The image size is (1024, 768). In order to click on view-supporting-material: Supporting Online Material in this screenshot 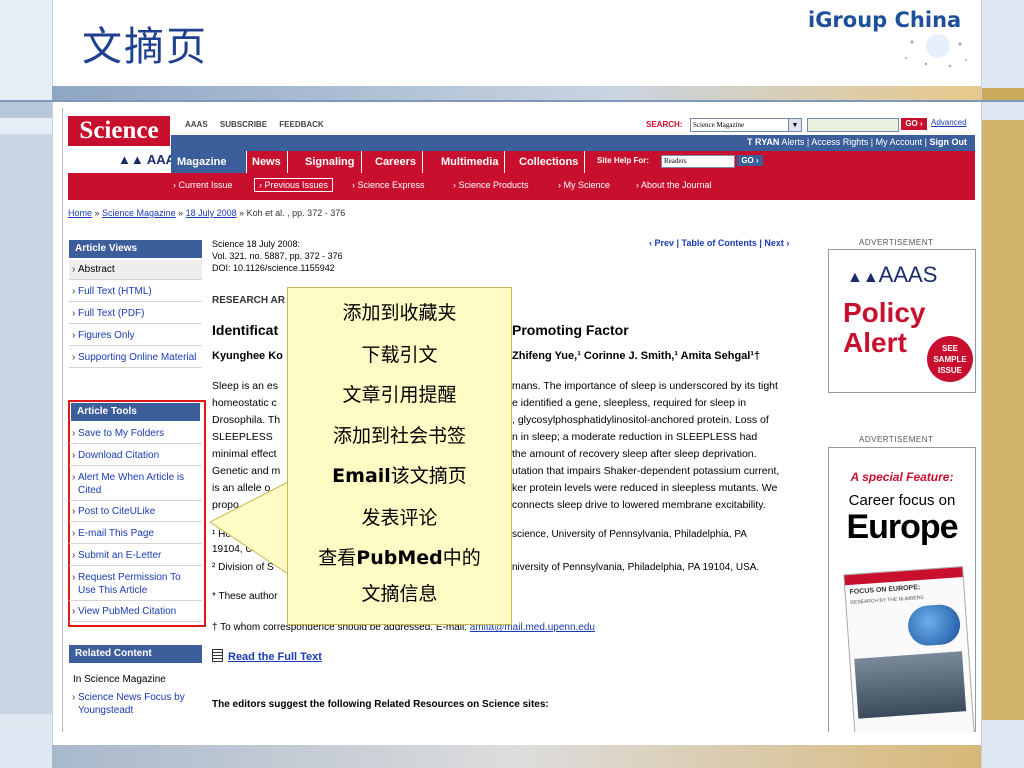, I will do `click(135, 358)`.